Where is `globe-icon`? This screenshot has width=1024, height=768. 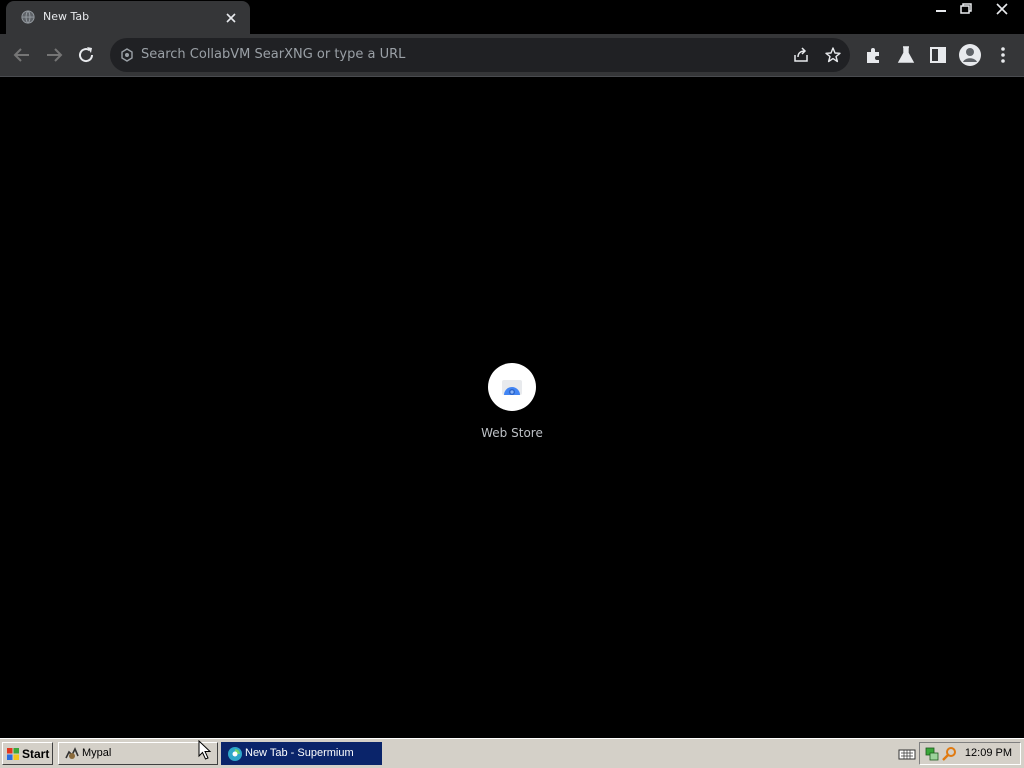 globe-icon is located at coordinates (28, 17).